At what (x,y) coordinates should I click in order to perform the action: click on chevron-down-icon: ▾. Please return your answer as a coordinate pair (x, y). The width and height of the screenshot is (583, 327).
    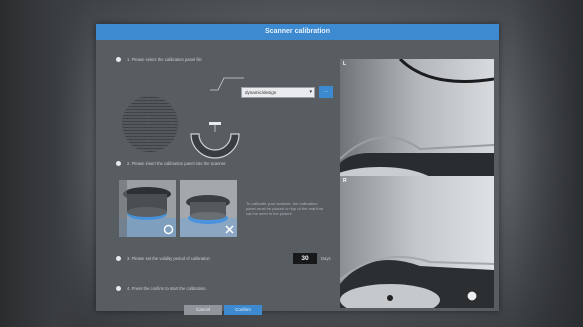
    Looking at the image, I should click on (310, 92).